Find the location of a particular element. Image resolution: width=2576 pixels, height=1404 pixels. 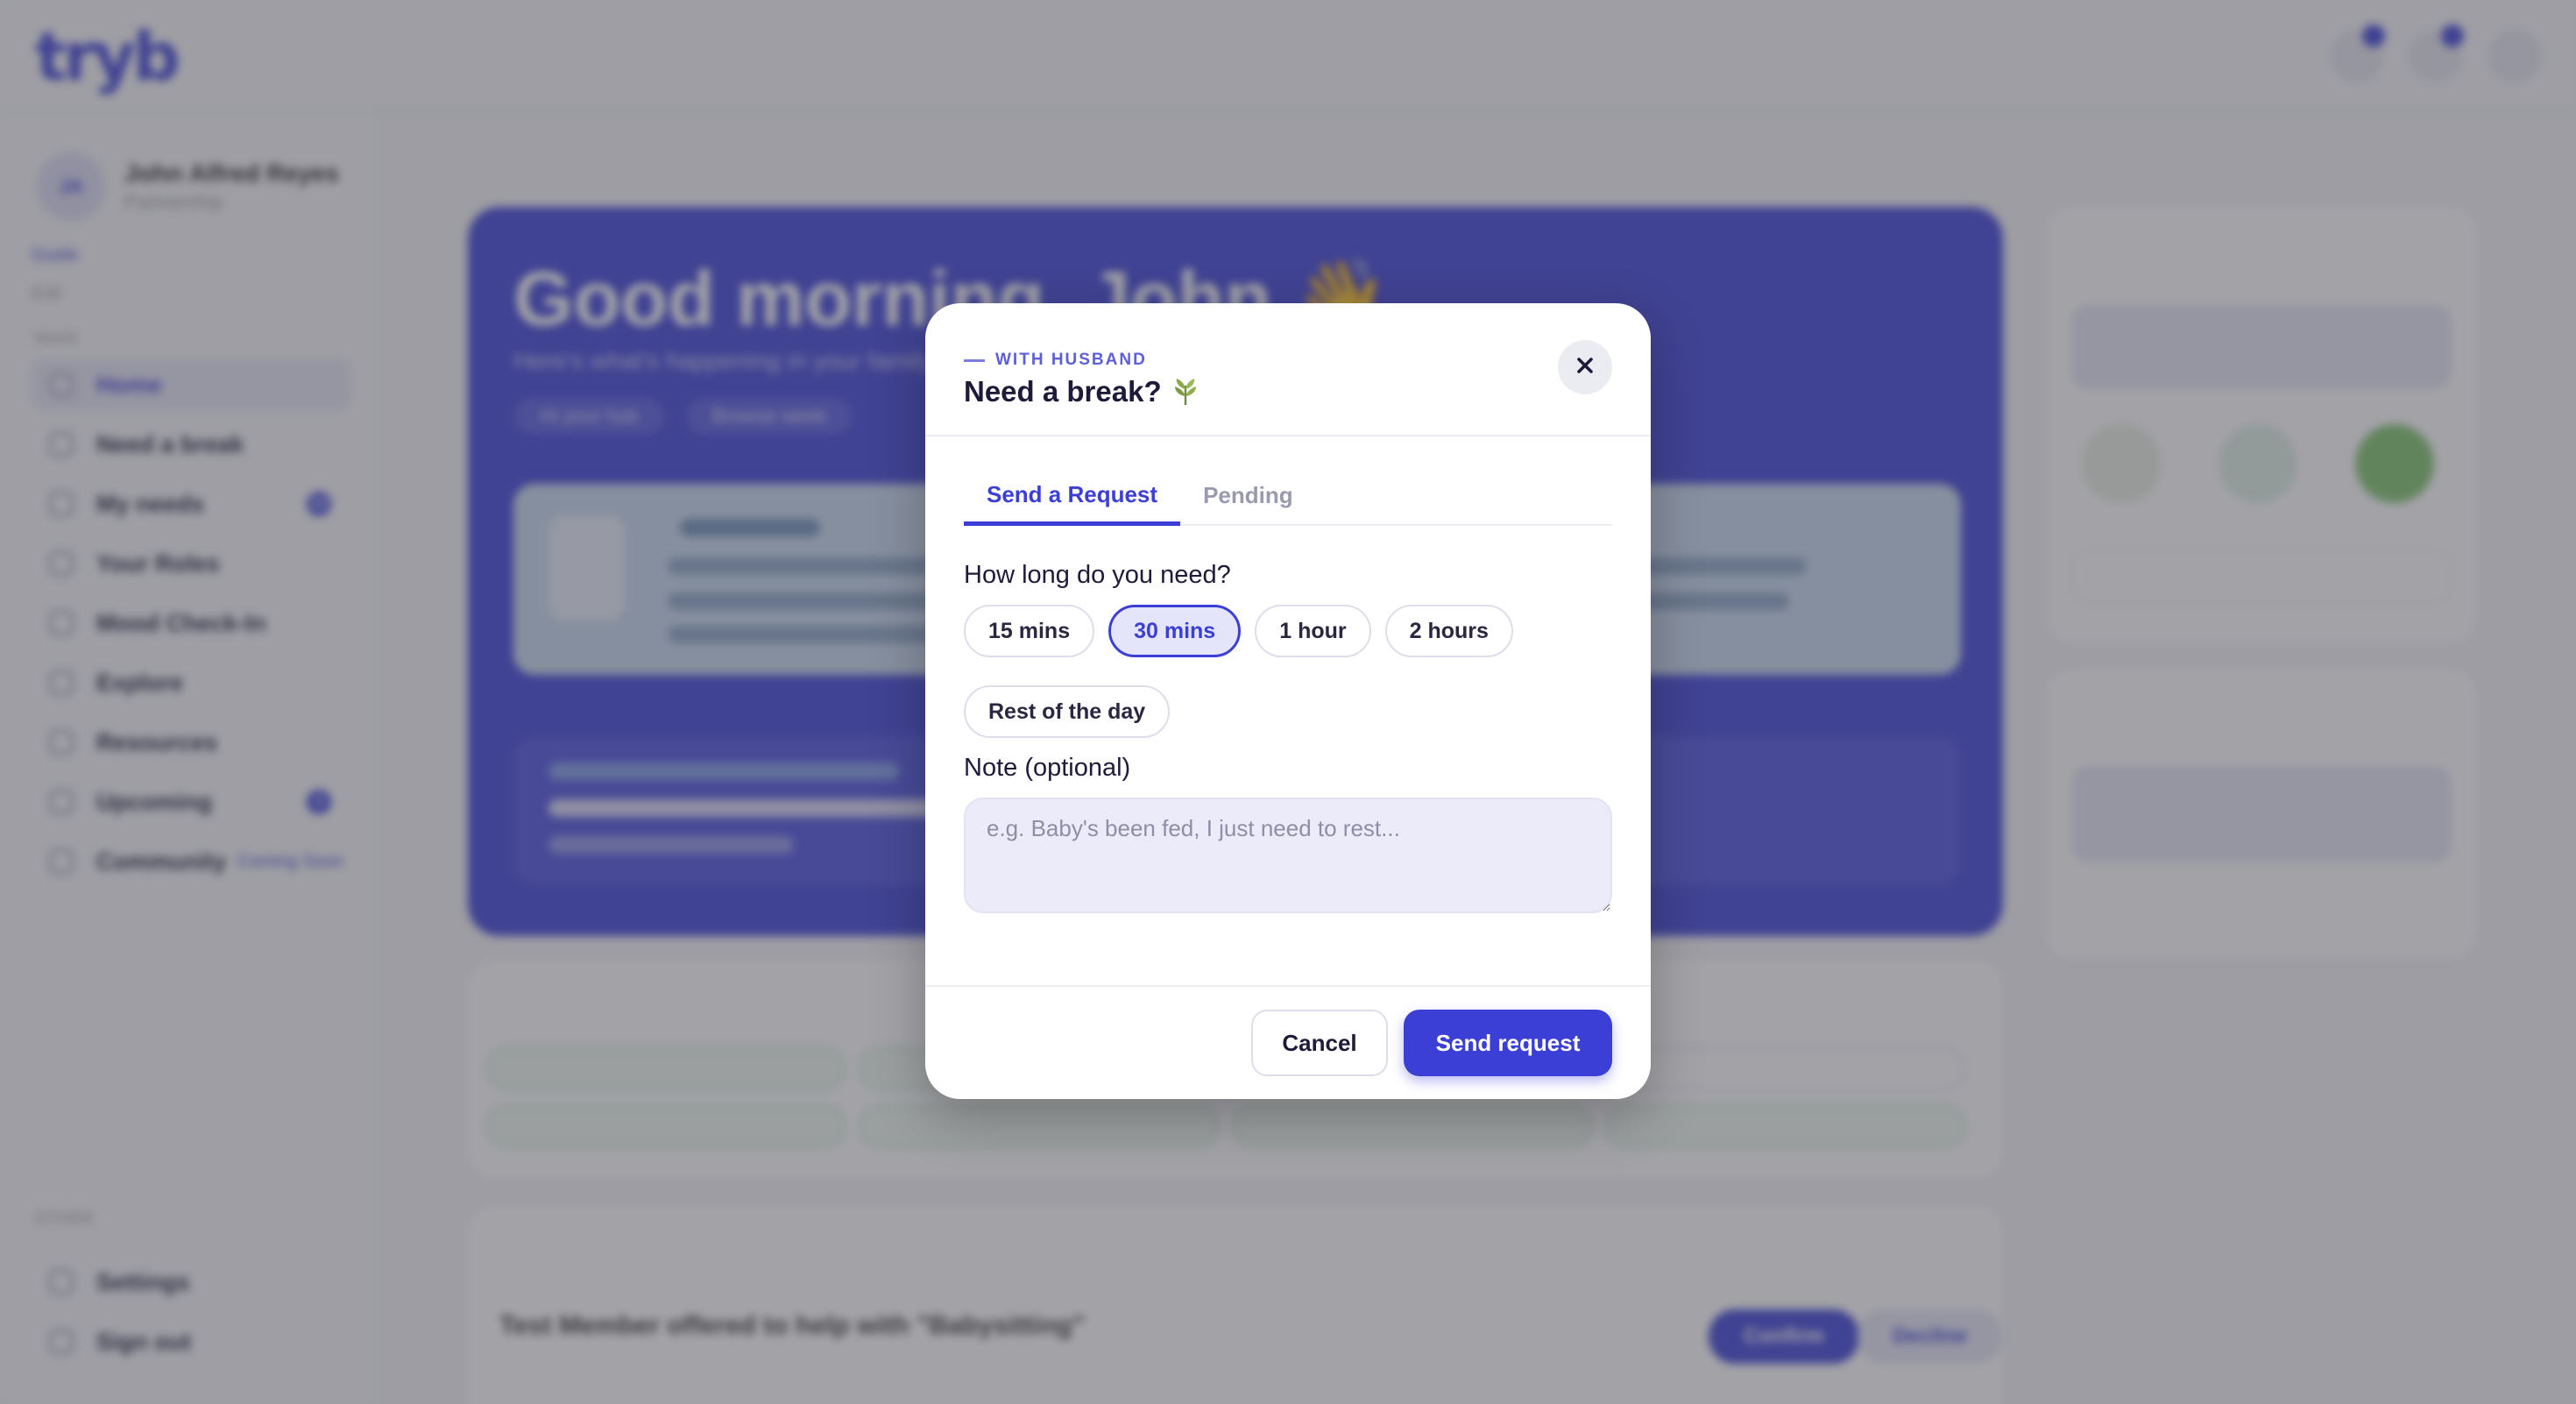

cancel-button: Cancel is located at coordinates (1319, 1043).